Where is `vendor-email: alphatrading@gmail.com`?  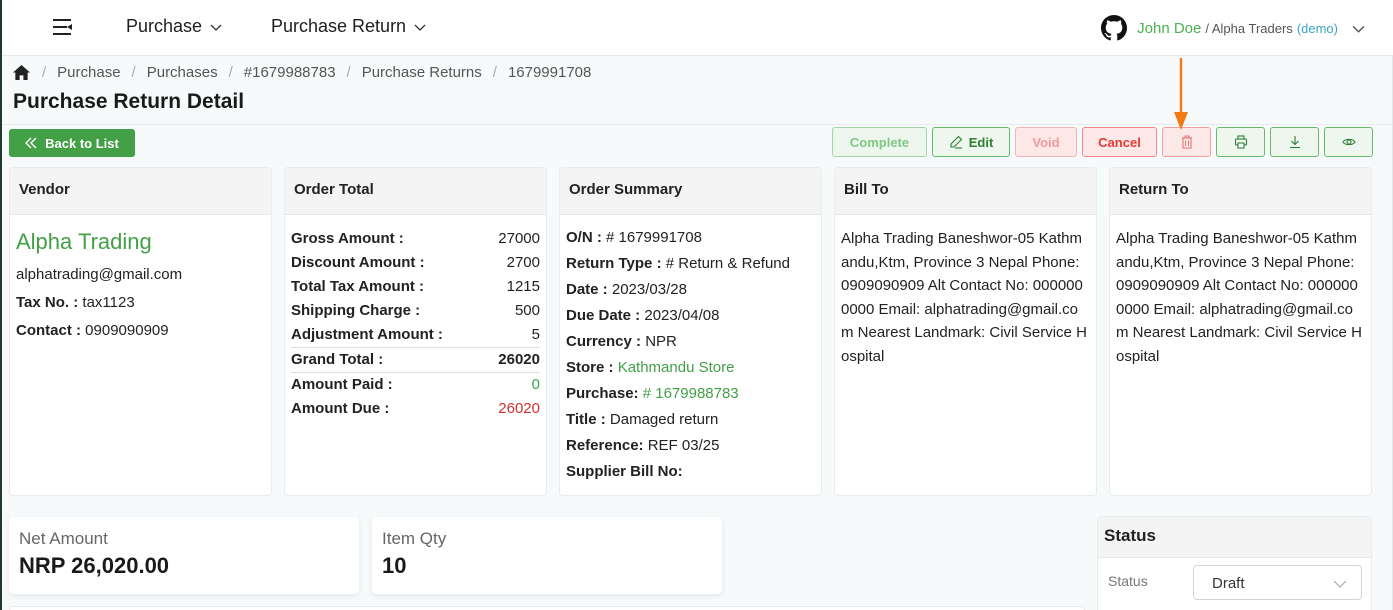 vendor-email: alphatrading@gmail.com is located at coordinates (99, 274).